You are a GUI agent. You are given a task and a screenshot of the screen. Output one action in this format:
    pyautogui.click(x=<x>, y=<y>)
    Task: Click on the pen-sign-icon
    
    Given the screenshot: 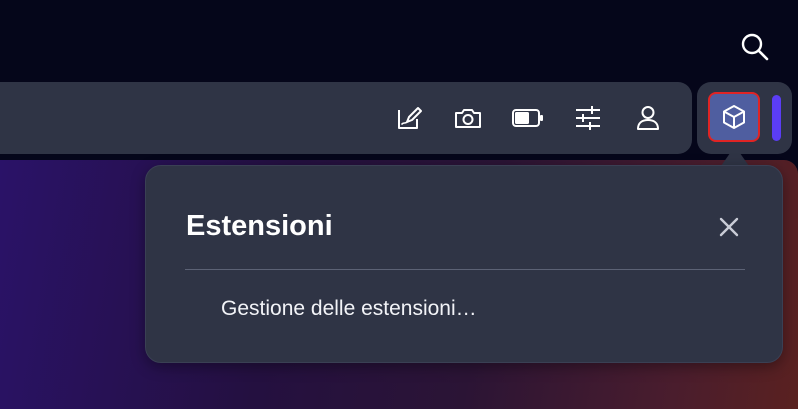 What is the action you would take?
    pyautogui.click(x=410, y=118)
    